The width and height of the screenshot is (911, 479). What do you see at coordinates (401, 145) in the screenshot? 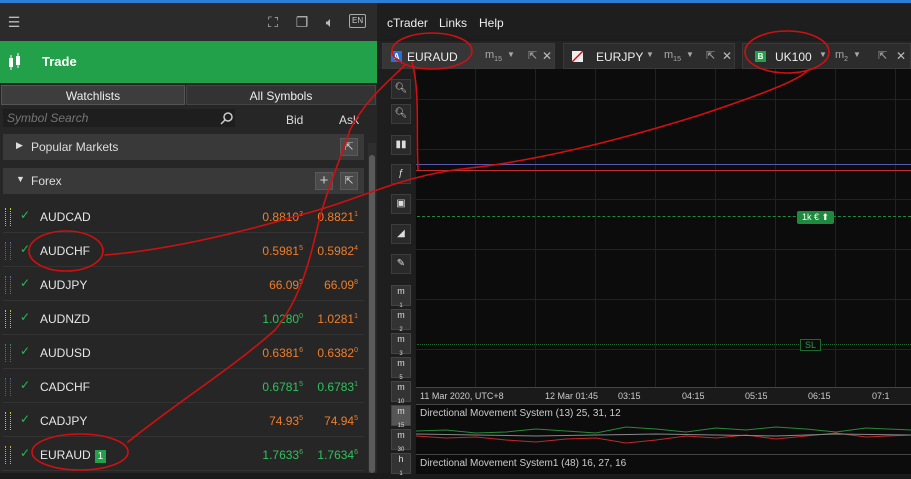
I see `chart-type-icon: ▮▮` at bounding box center [401, 145].